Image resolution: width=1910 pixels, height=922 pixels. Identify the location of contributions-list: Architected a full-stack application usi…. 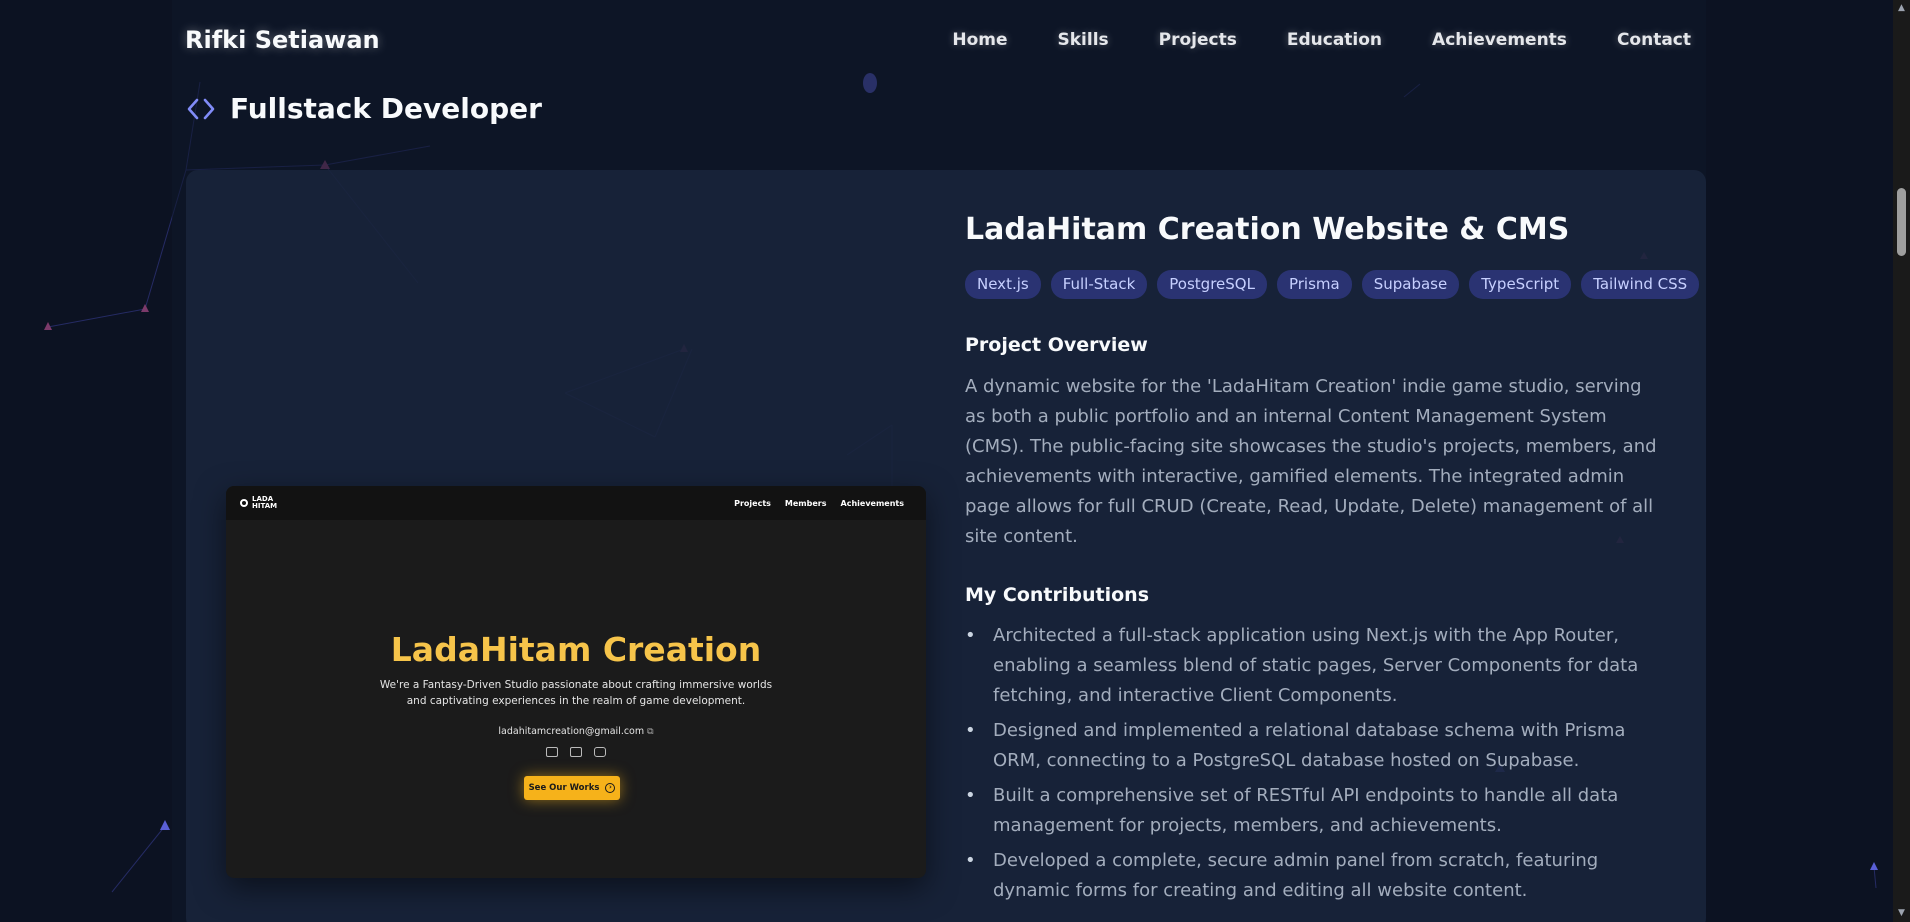
(1320, 766).